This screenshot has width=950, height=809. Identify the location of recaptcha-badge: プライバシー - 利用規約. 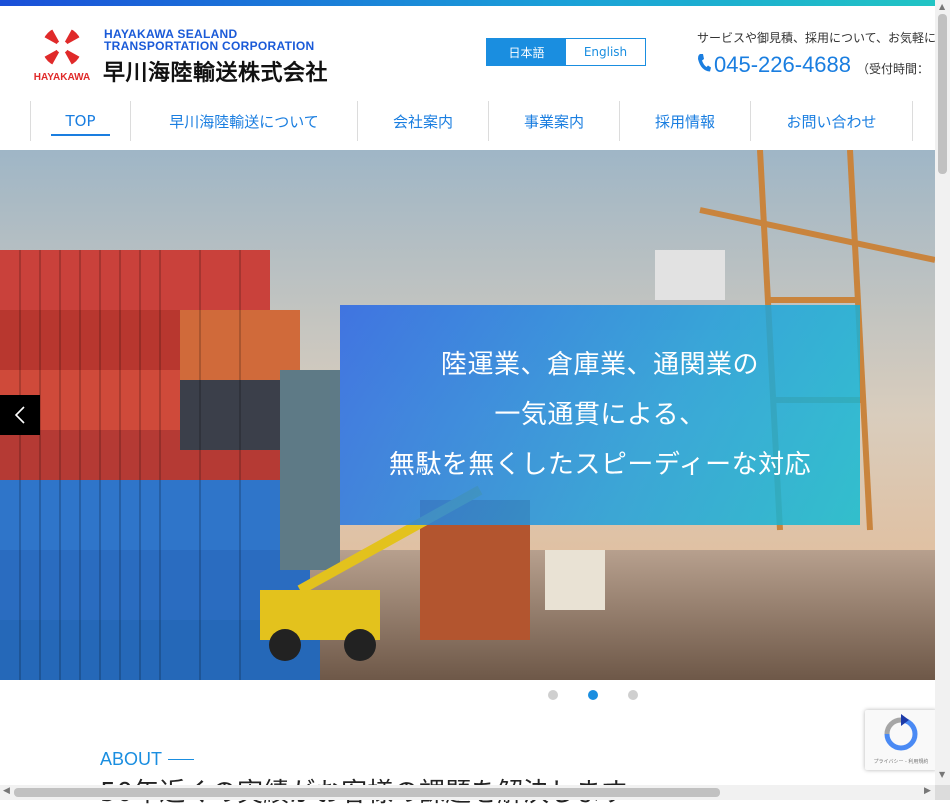
(901, 740).